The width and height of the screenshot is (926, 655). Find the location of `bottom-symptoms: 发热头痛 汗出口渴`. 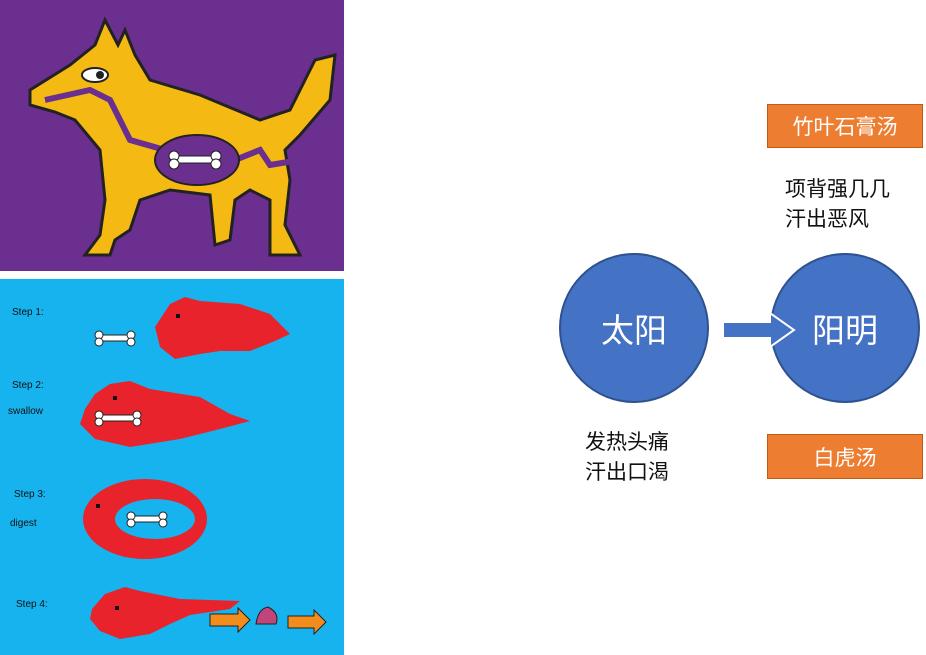

bottom-symptoms: 发热头痛 汗出口渴 is located at coordinates (627, 457).